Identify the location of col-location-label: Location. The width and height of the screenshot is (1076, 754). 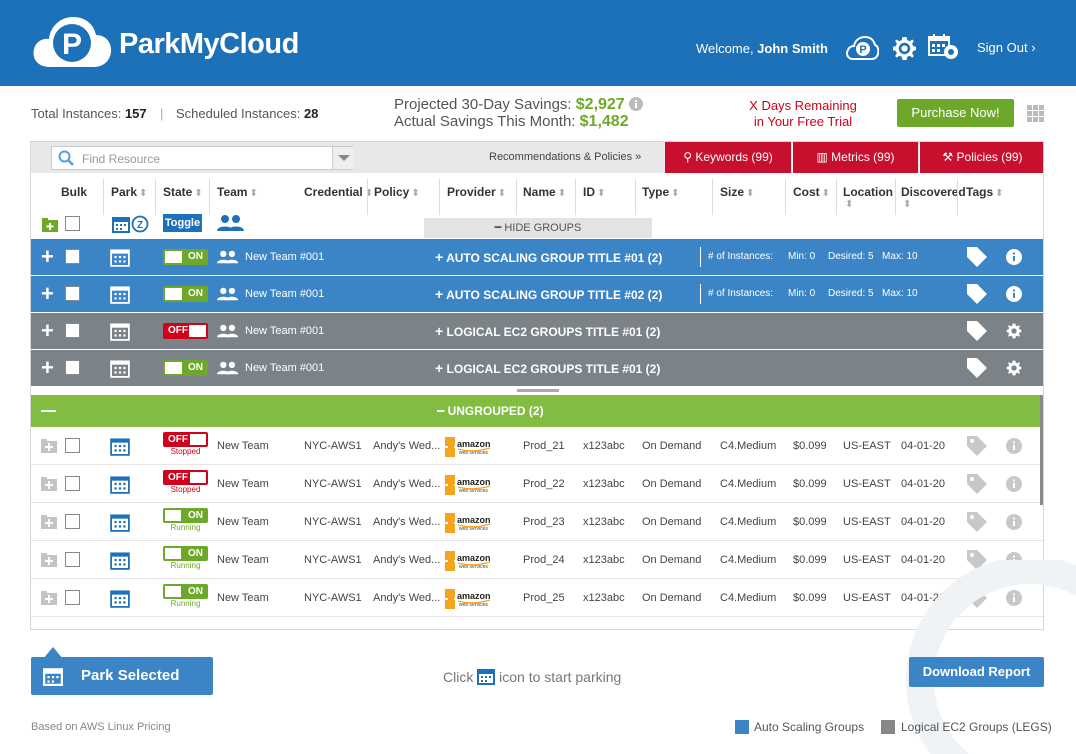
(868, 192).